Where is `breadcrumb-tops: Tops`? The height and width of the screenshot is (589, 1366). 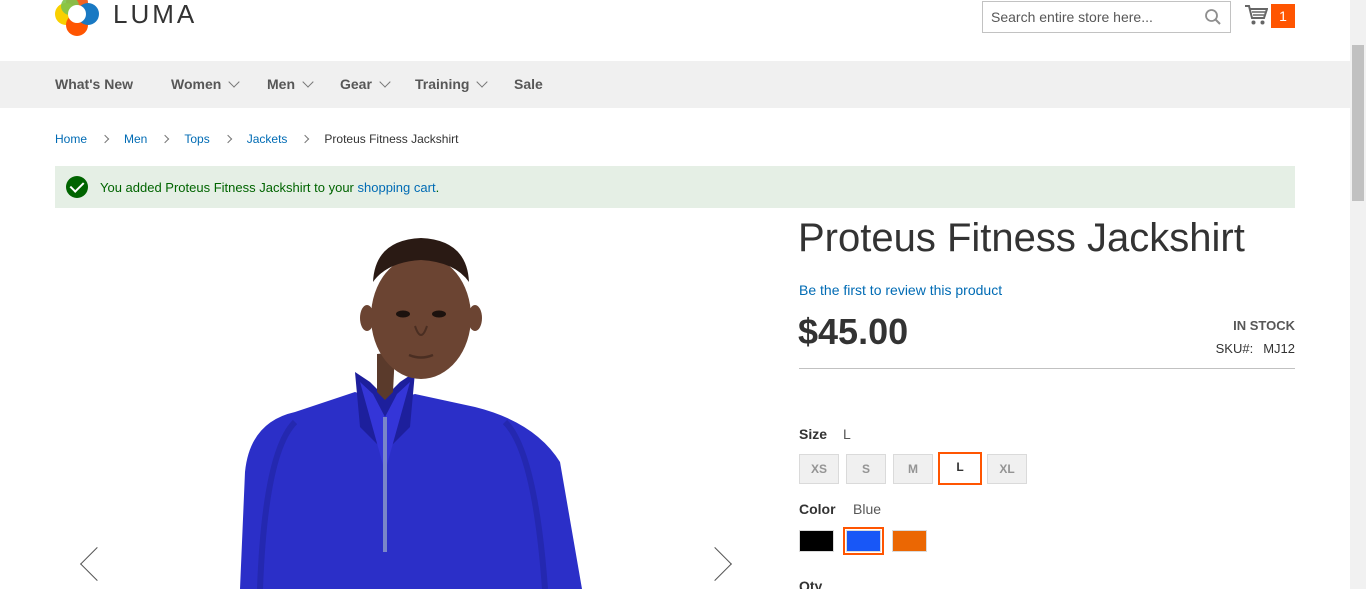 breadcrumb-tops: Tops is located at coordinates (196, 139).